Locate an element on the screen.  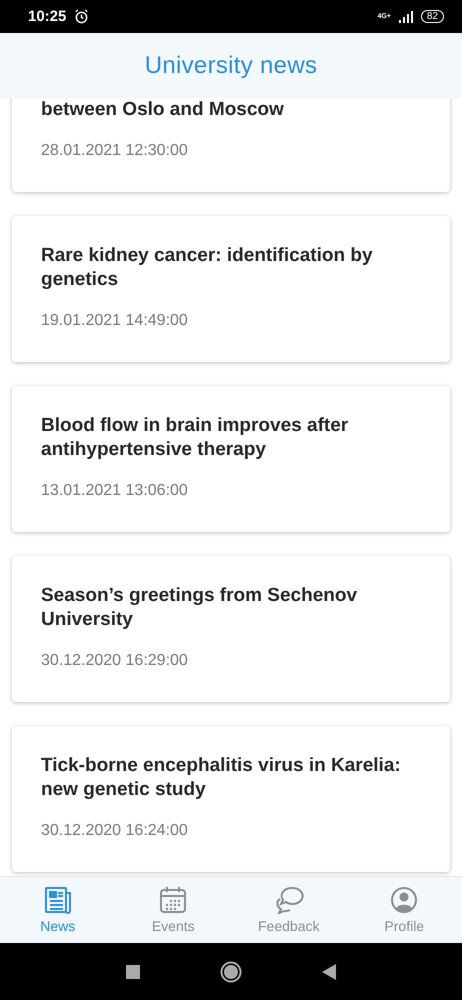
news-date: 19.01.2021 14:49:00 is located at coordinates (115, 321).